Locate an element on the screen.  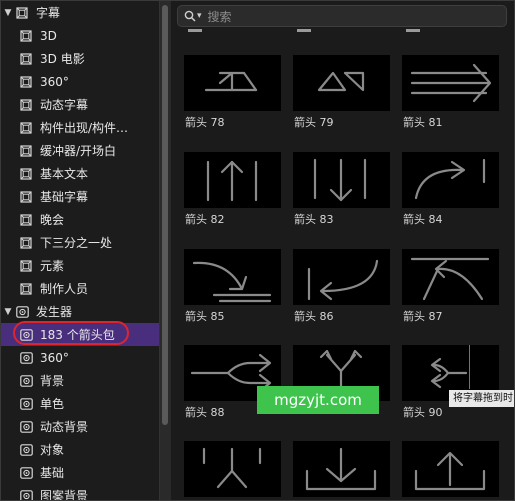
sidebar-item: 元素 is located at coordinates (80, 265).